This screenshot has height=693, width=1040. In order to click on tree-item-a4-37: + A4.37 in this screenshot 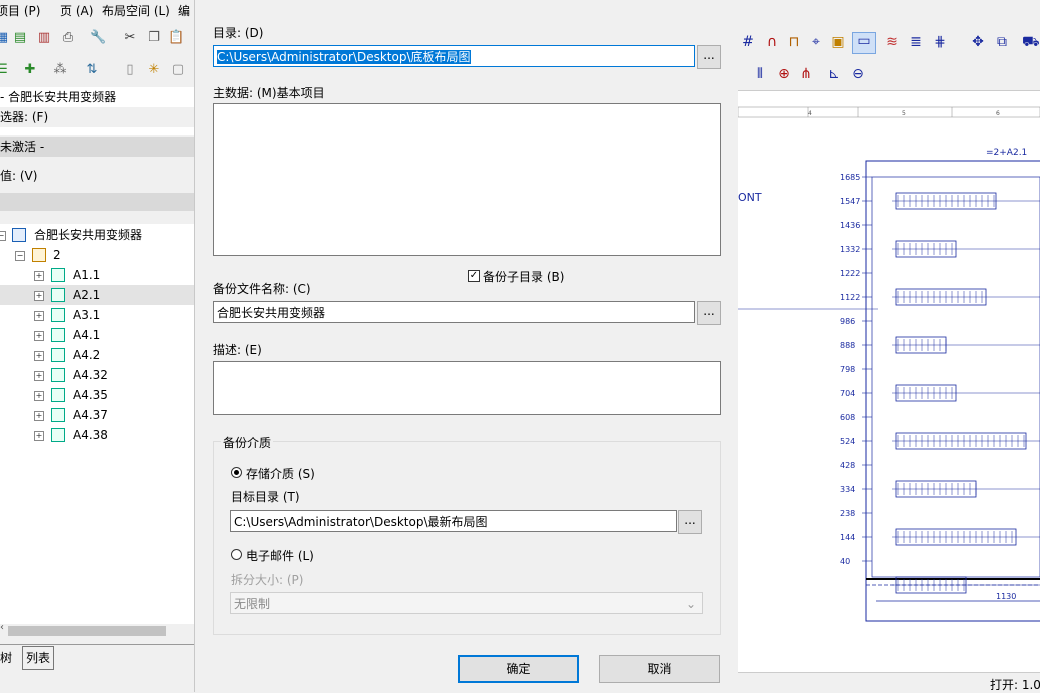, I will do `click(97, 415)`.